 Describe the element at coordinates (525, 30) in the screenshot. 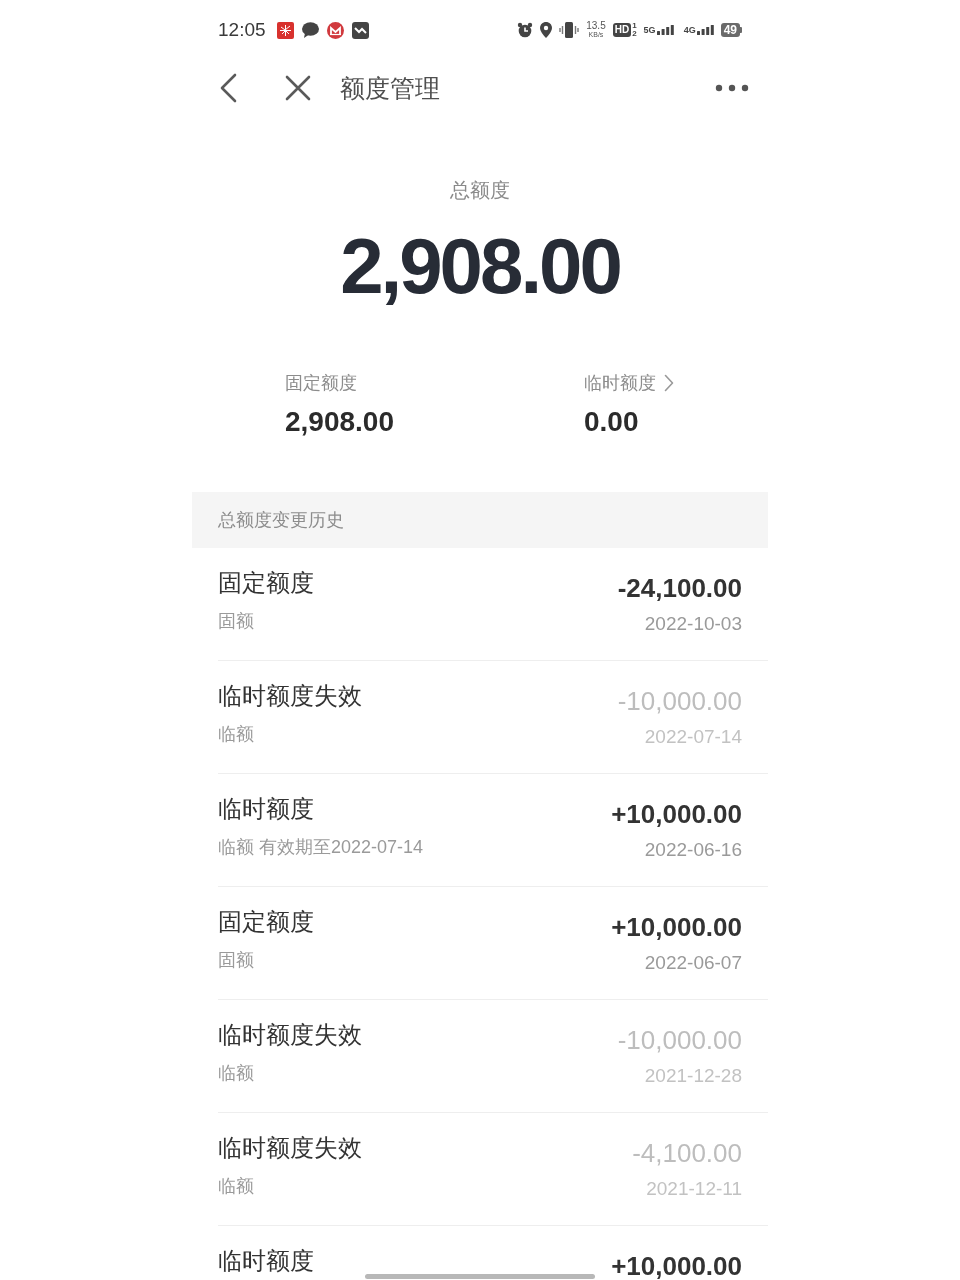

I see `alarm-clock-icon` at that location.